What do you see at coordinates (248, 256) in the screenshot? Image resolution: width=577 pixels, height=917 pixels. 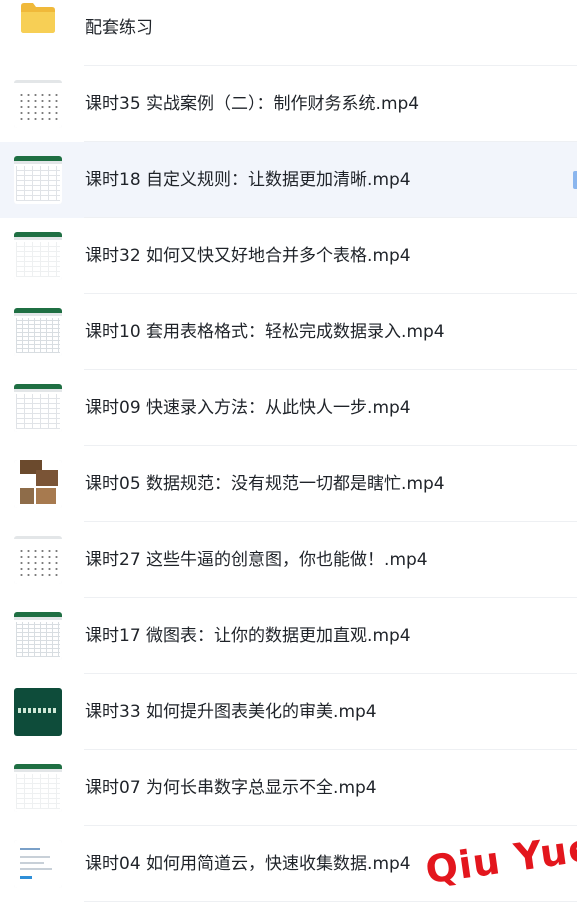 I see `file-name: 课时32 如何又快又好地合并多个表格.mp4` at bounding box center [248, 256].